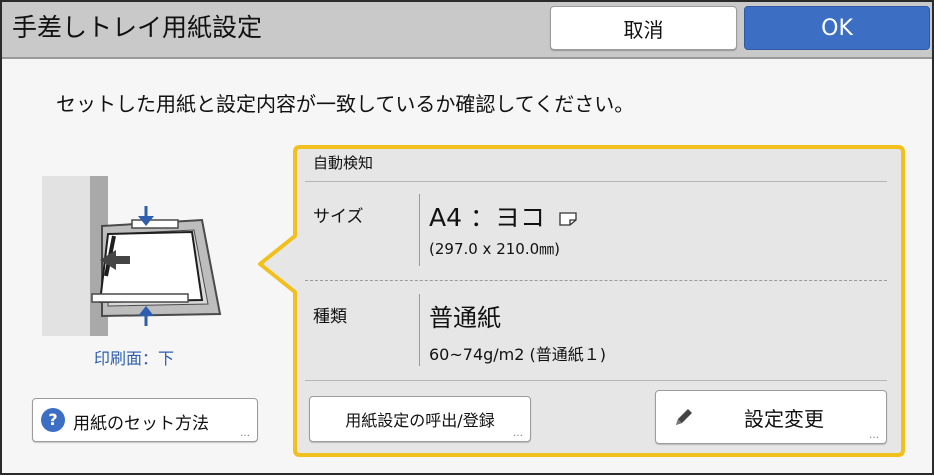 The width and height of the screenshot is (934, 475). I want to click on size-dimensions: (297.0 x 210.0㎜), so click(495, 249).